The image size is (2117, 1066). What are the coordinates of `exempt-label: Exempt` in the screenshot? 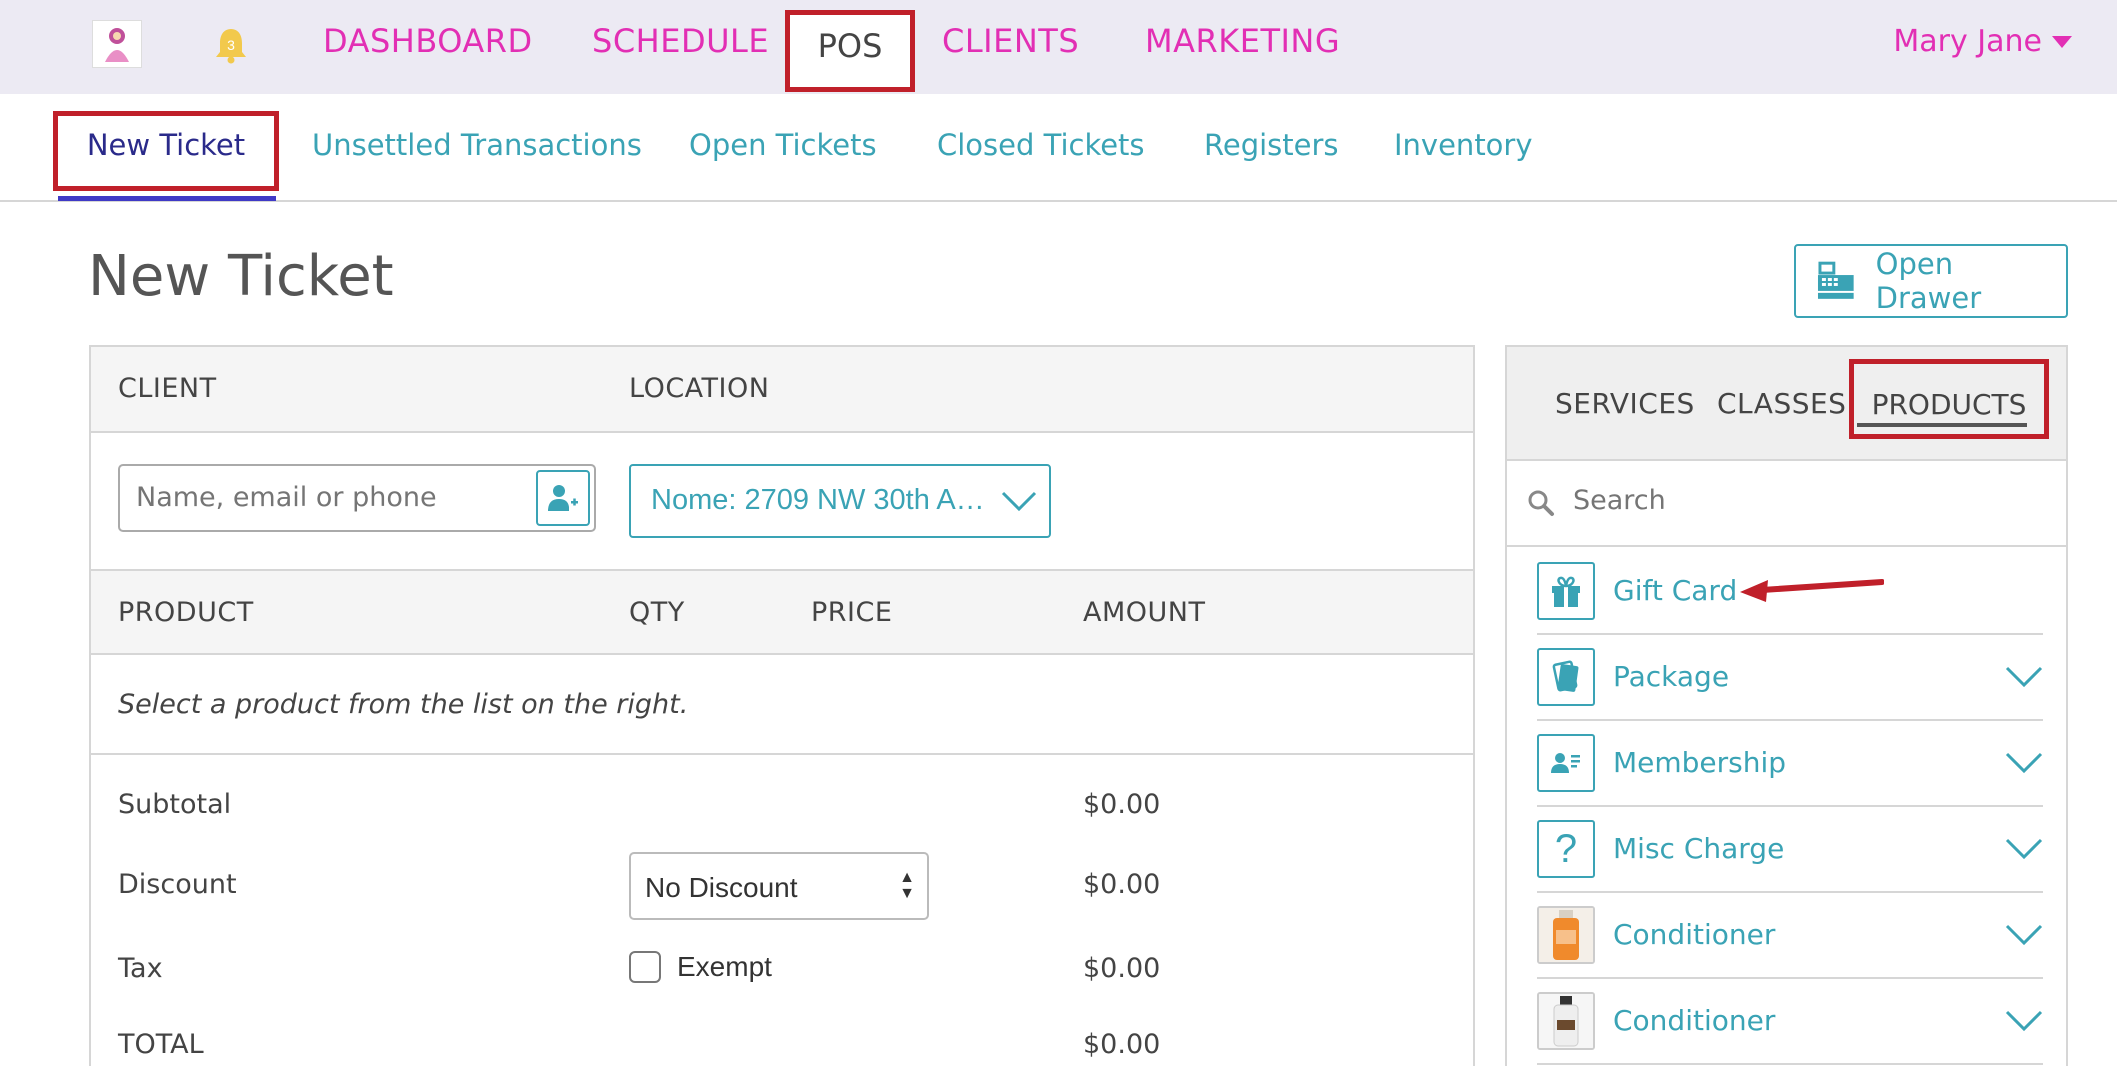 It's located at (724, 966).